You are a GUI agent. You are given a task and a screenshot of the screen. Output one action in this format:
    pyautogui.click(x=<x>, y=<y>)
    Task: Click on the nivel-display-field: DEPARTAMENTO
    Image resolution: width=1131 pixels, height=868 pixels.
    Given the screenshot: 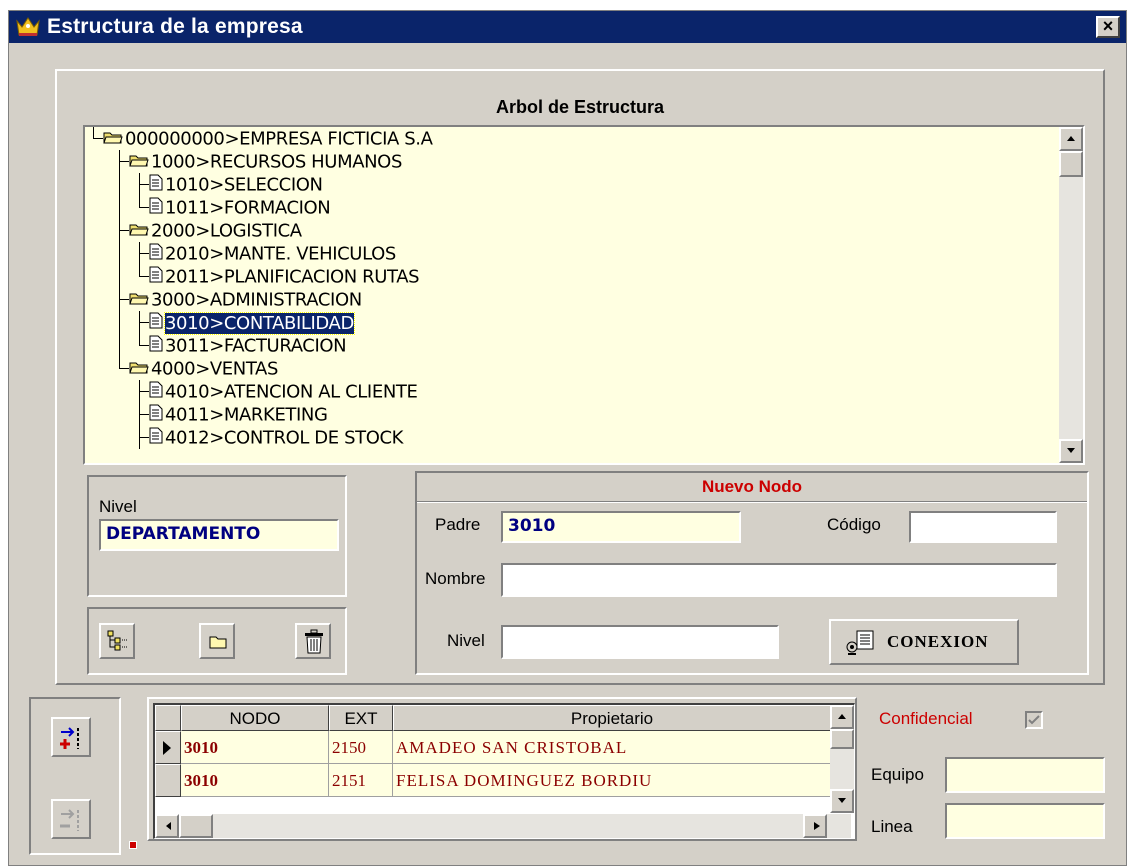 What is the action you would take?
    pyautogui.click(x=219, y=535)
    